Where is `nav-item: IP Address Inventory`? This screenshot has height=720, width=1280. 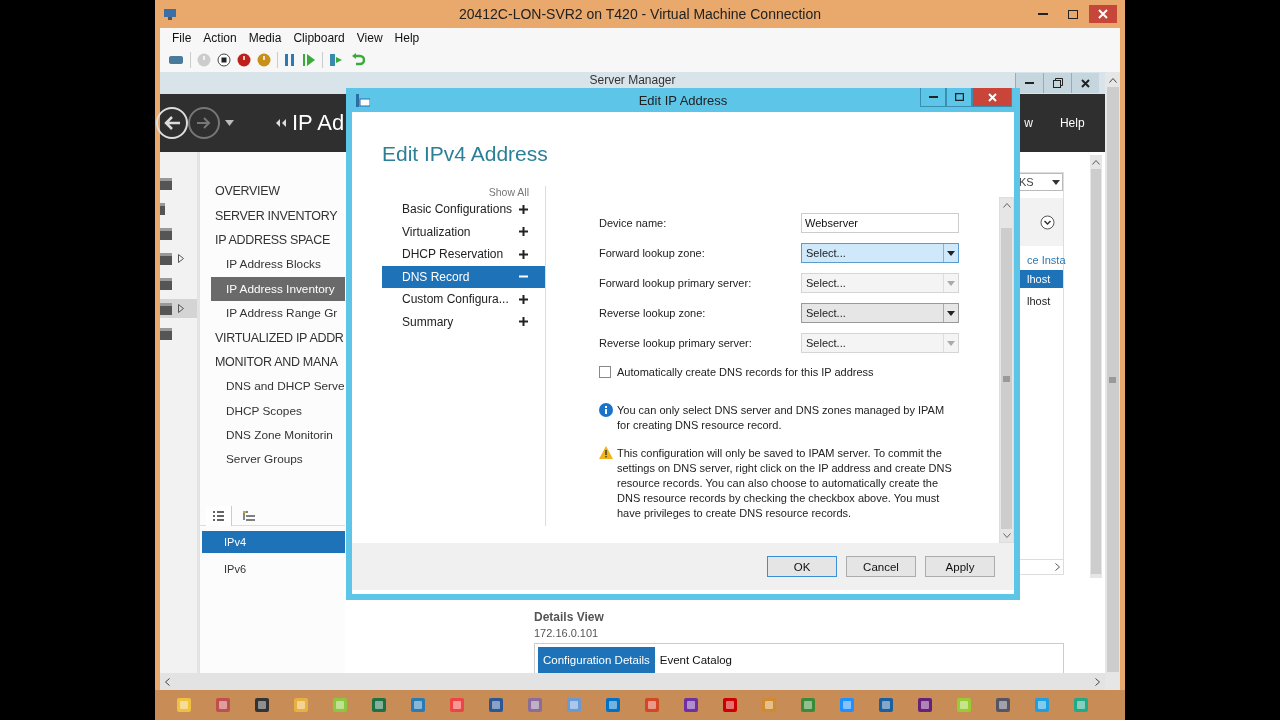
nav-item: IP Address Inventory is located at coordinates (278, 288).